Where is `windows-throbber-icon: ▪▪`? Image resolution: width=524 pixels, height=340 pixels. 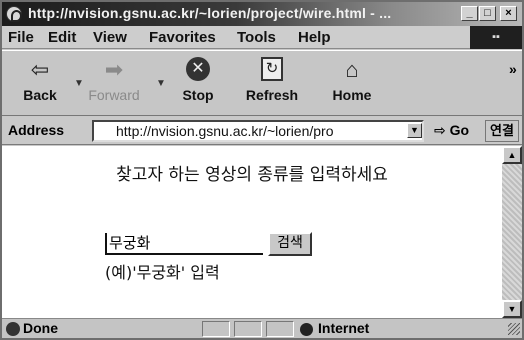 windows-throbber-icon: ▪▪ is located at coordinates (496, 37).